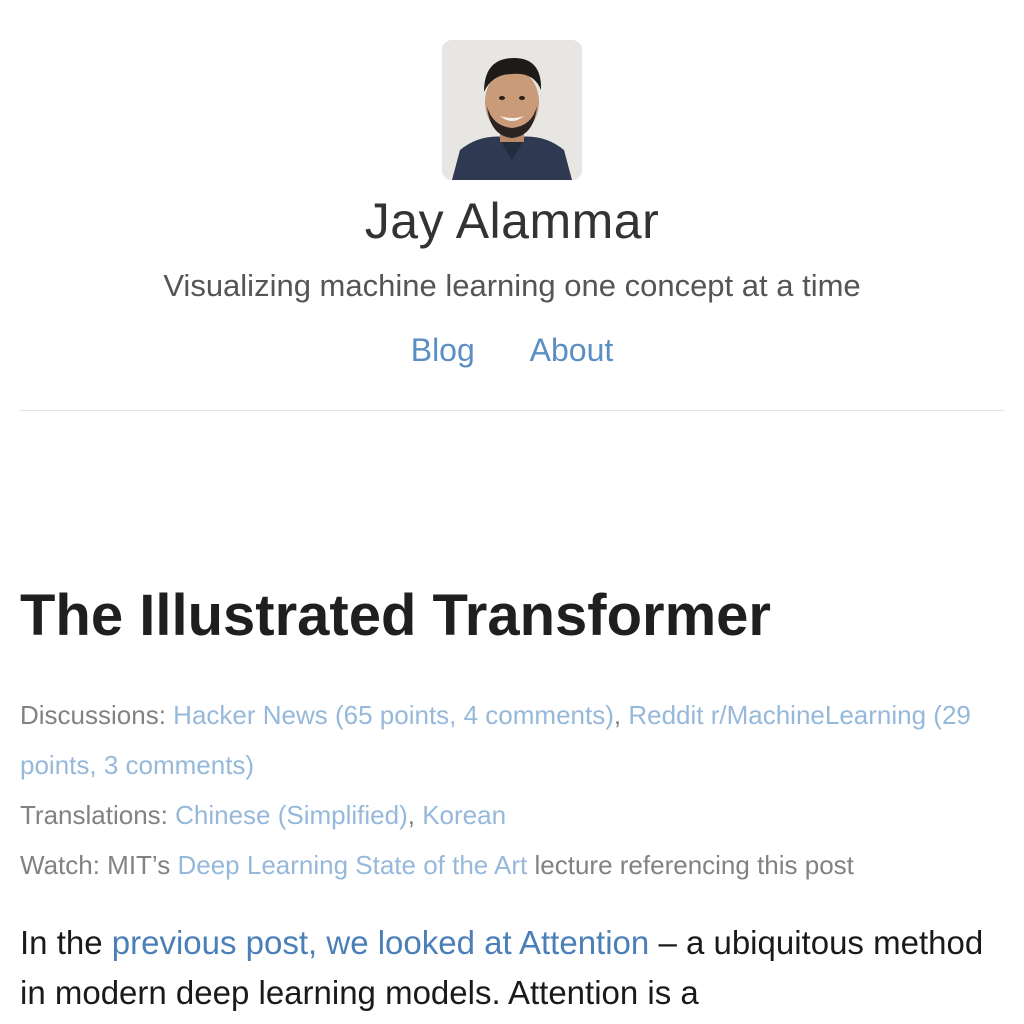  I want to click on author-avatar, so click(512, 110).